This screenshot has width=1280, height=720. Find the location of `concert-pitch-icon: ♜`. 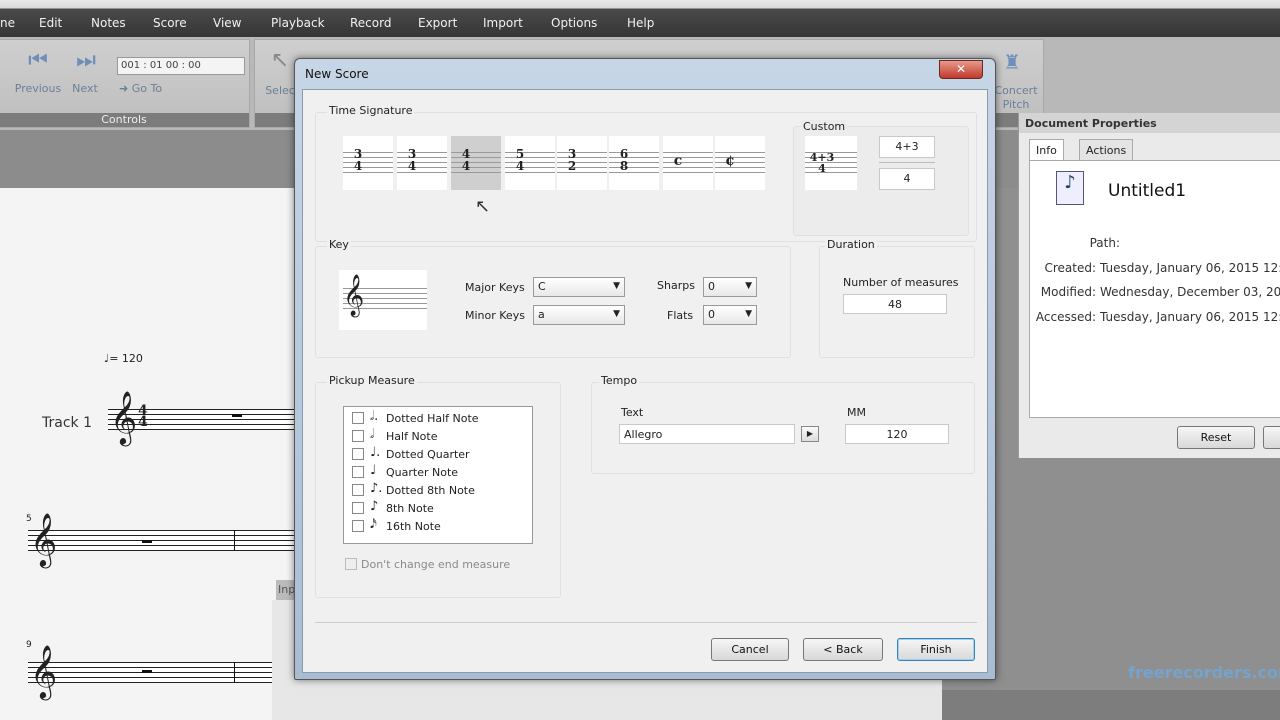

concert-pitch-icon: ♜ is located at coordinates (1012, 62).